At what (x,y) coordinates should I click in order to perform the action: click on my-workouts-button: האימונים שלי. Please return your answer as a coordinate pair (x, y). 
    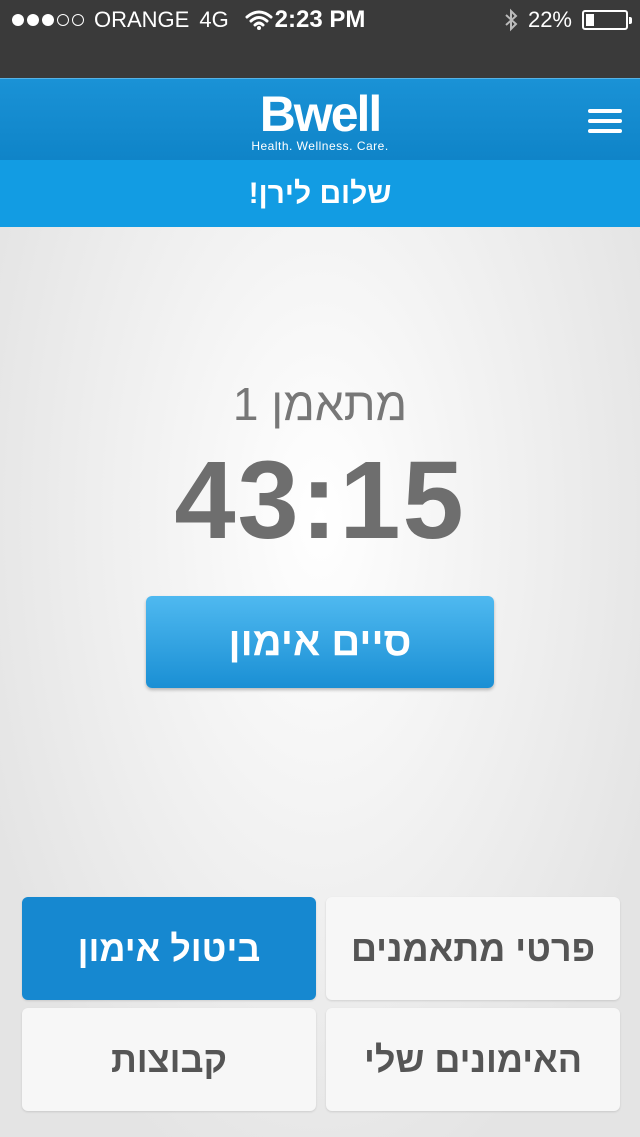
    Looking at the image, I should click on (473, 1059).